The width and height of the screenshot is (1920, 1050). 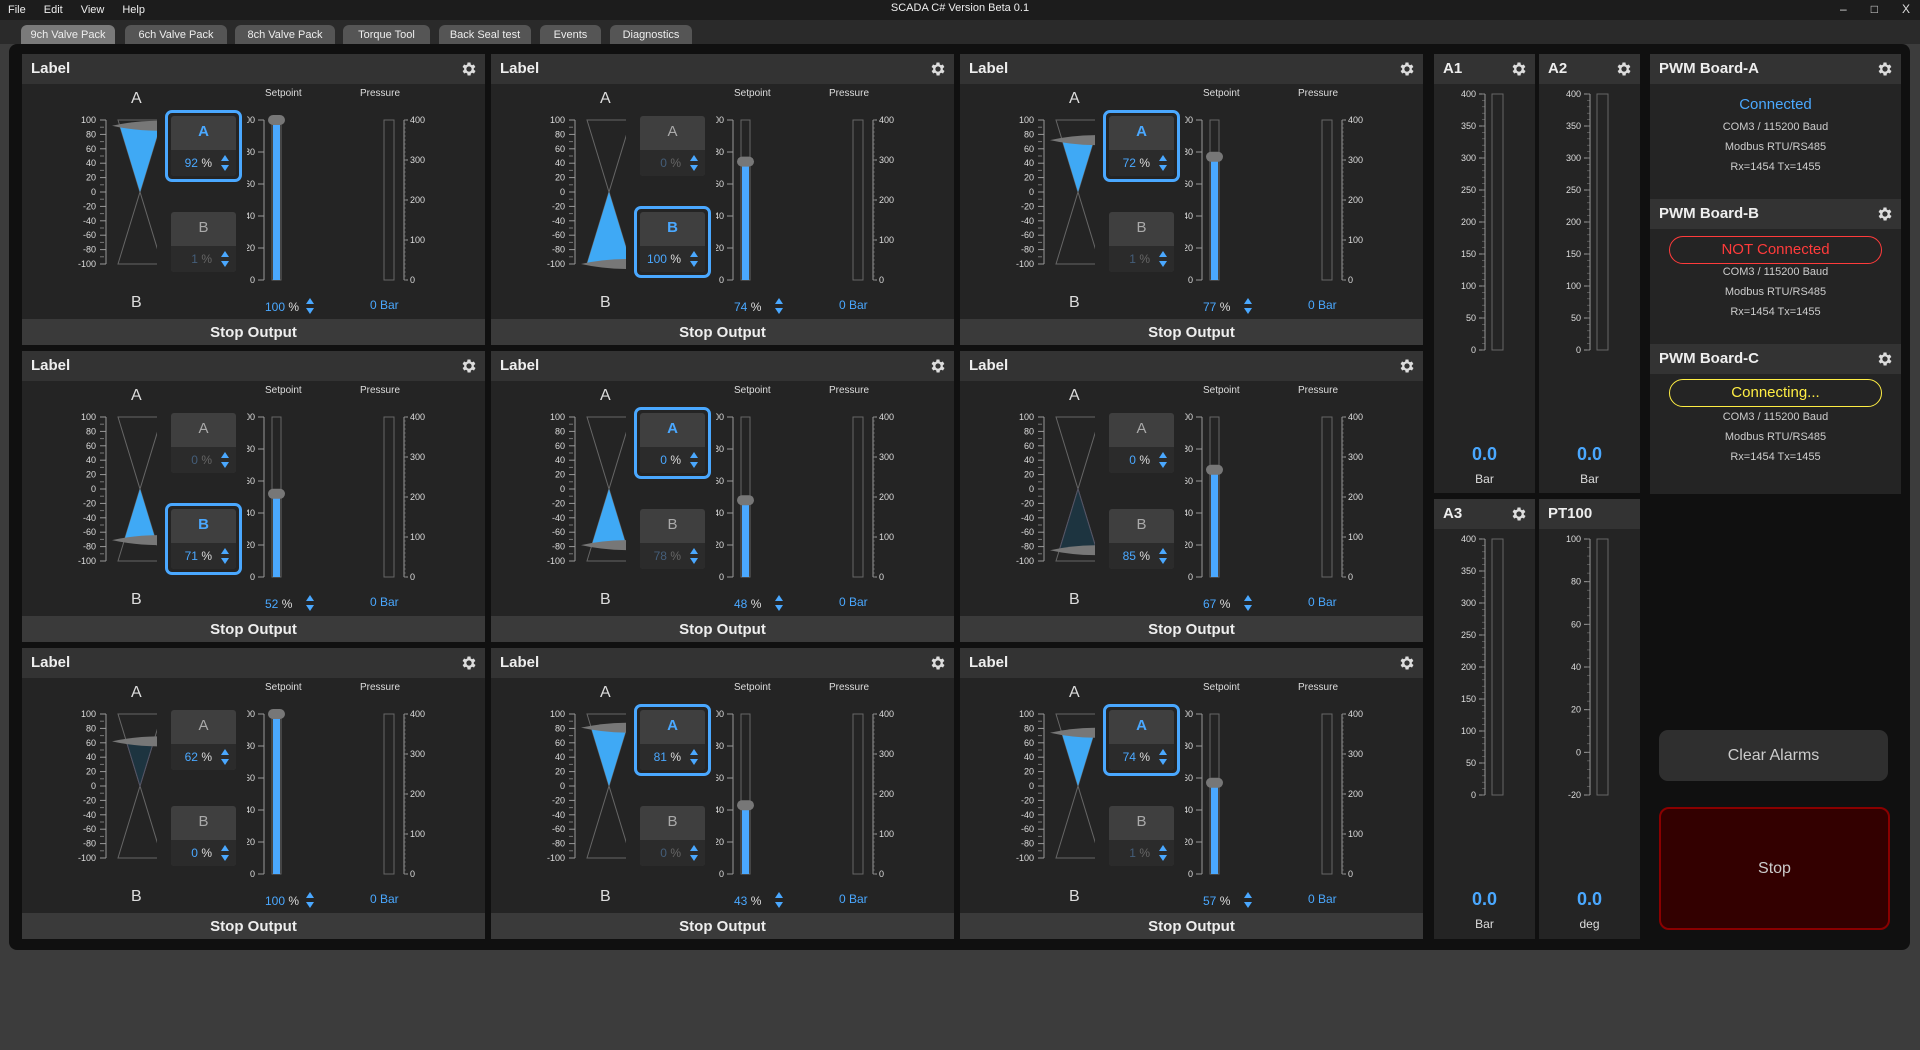 I want to click on clear-alarms-button: Clear Alarms, so click(x=1773, y=755).